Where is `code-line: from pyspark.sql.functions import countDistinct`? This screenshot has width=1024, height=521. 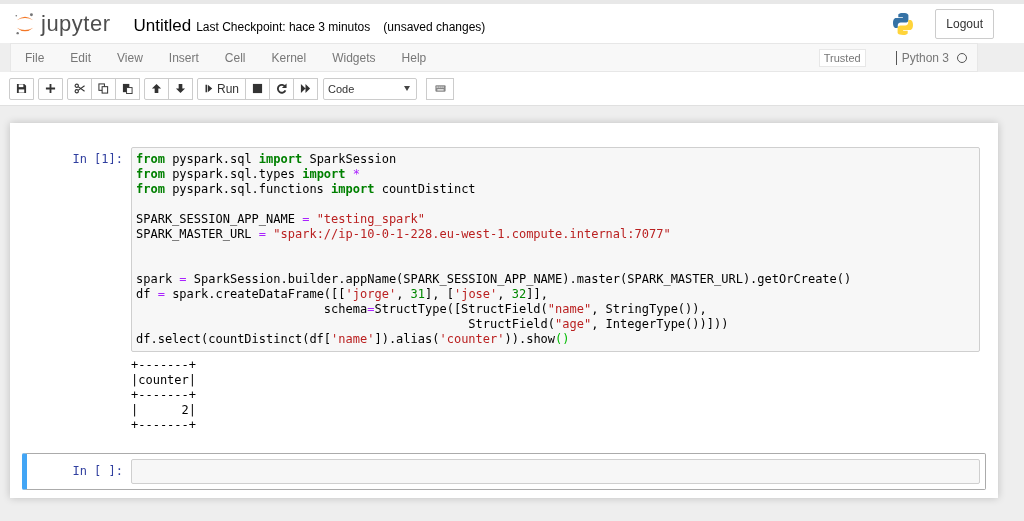
code-line: from pyspark.sql.functions import countDistinct is located at coordinates (306, 189).